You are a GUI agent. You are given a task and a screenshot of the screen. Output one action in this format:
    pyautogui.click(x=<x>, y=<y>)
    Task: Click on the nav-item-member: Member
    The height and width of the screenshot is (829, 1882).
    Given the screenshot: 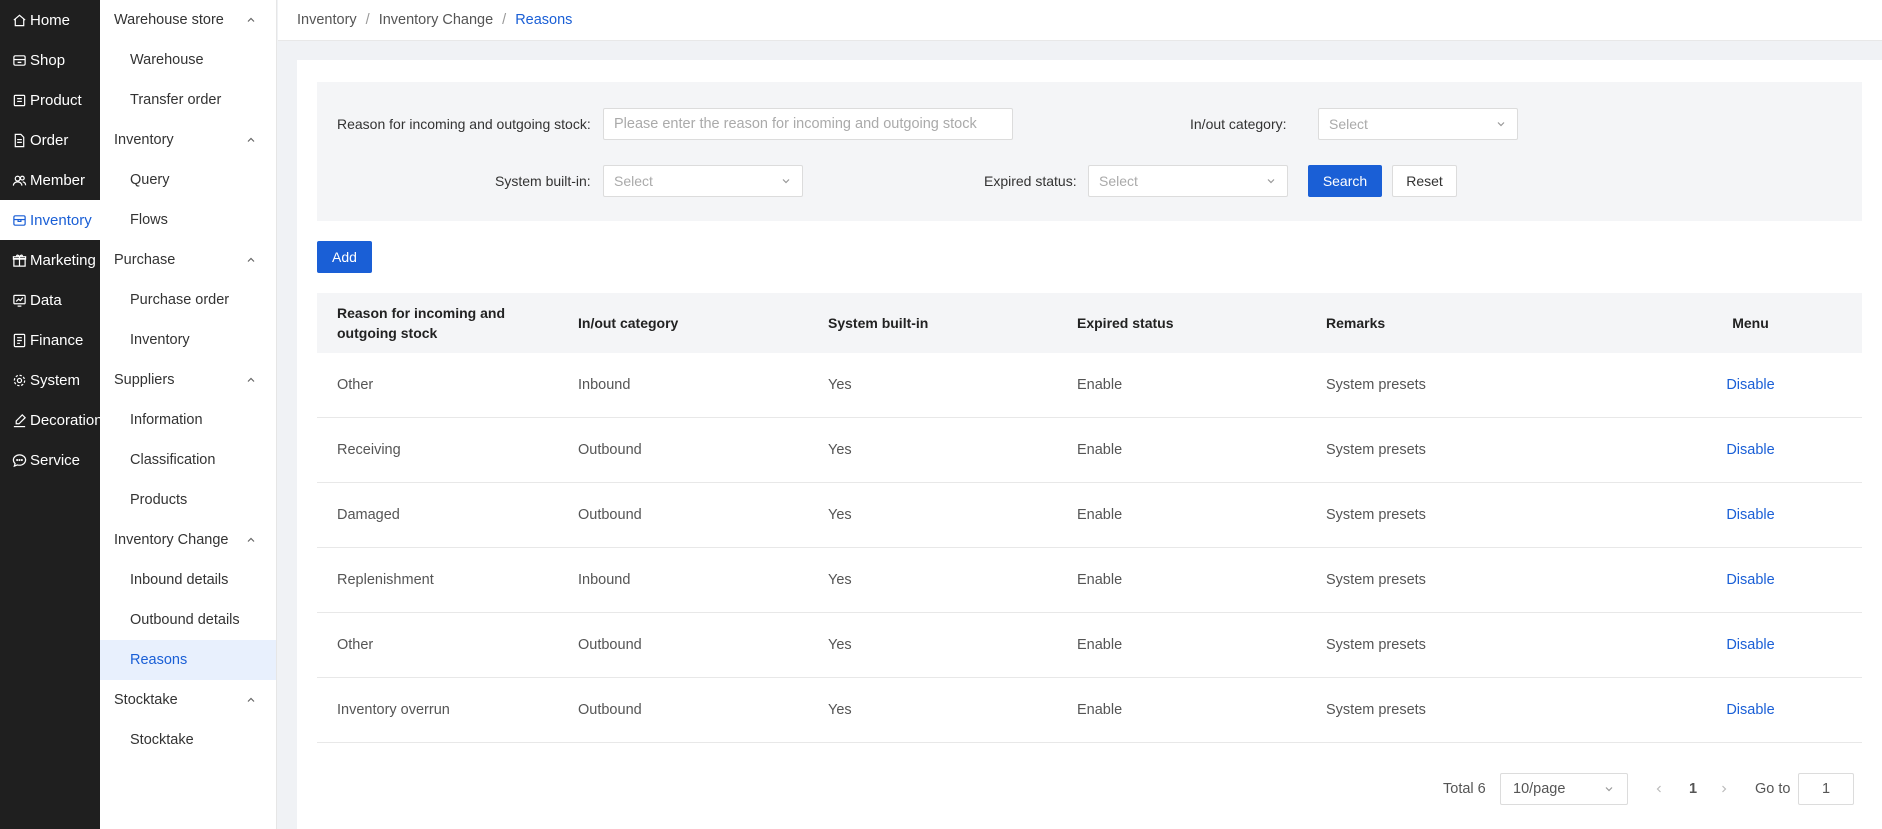 What is the action you would take?
    pyautogui.click(x=50, y=180)
    